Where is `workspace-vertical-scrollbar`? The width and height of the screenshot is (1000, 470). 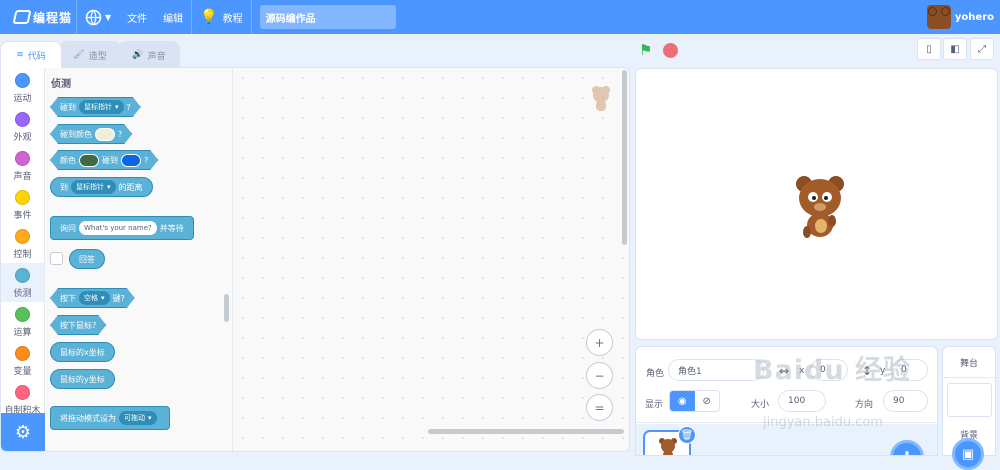 workspace-vertical-scrollbar is located at coordinates (624, 157).